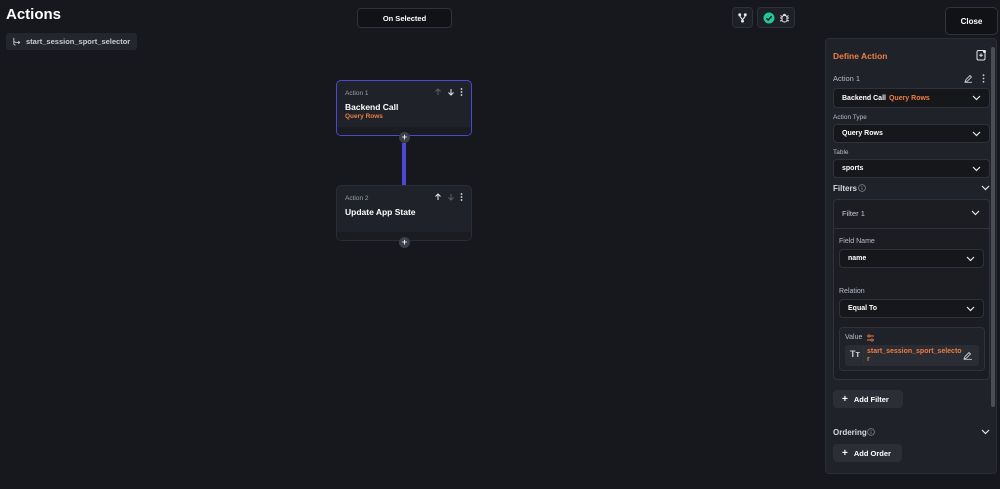 The height and width of the screenshot is (489, 1000). What do you see at coordinates (868, 359) in the screenshot?
I see `value-text-line-2: r` at bounding box center [868, 359].